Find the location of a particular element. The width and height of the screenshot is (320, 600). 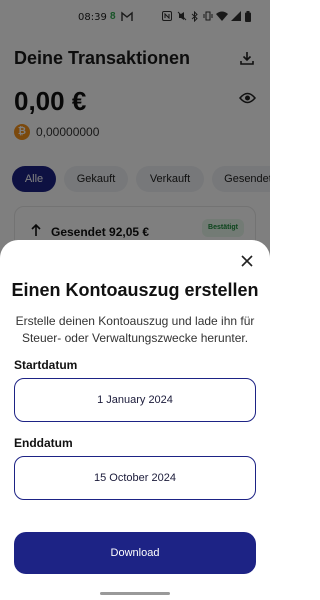

home-indicator is located at coordinates (135, 593).